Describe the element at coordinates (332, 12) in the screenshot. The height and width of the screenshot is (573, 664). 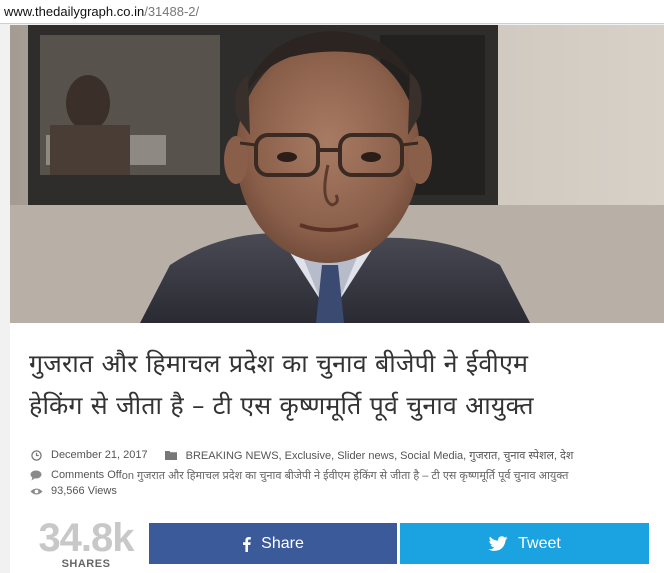
I see `address-bar: www.thedailygraph.co.in/31488-2/` at that location.